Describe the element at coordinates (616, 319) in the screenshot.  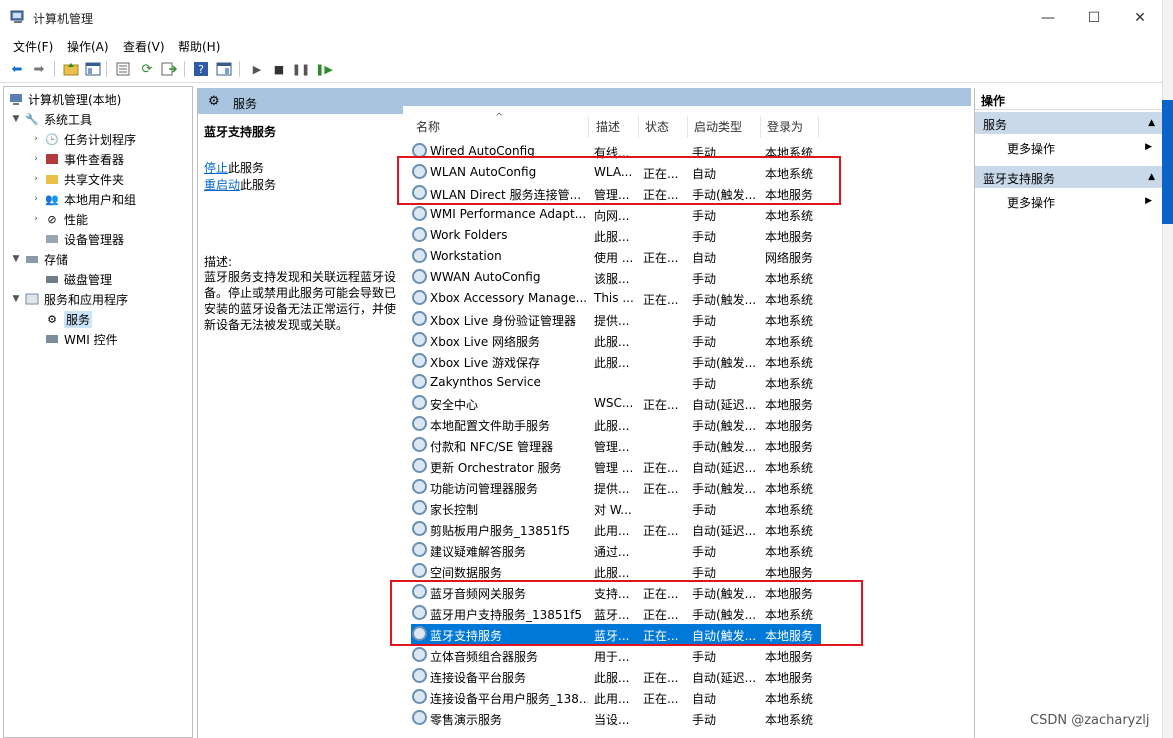
I see `service-row: Xbox Live 身份验证管理器 提供... 手动 本地系统` at that location.